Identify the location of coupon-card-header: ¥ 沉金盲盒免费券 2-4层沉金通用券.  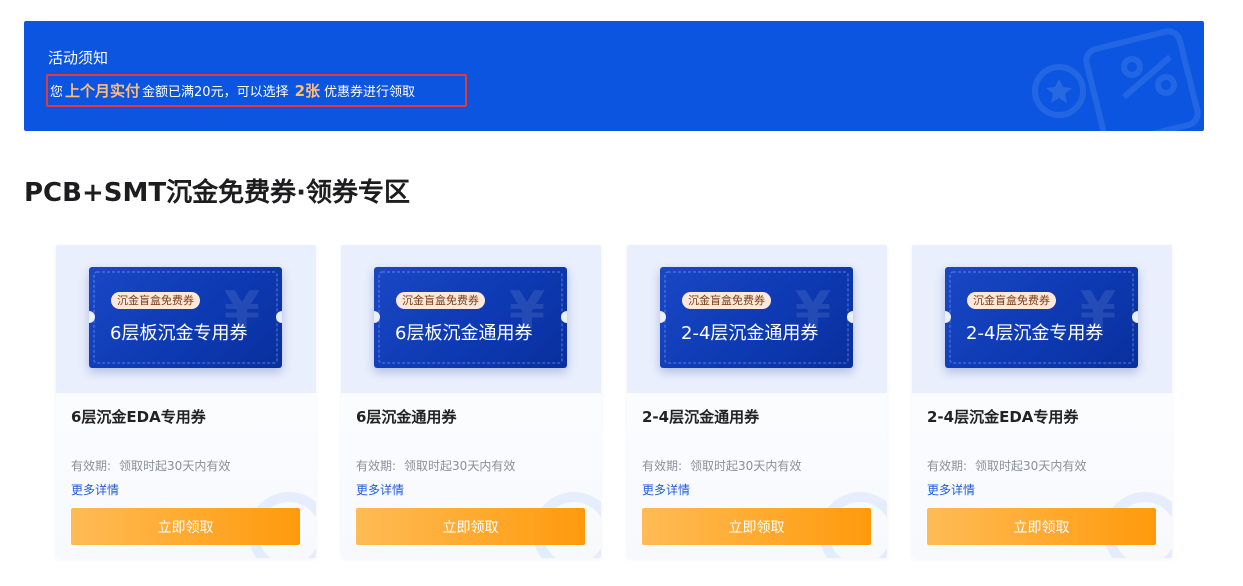
(757, 319).